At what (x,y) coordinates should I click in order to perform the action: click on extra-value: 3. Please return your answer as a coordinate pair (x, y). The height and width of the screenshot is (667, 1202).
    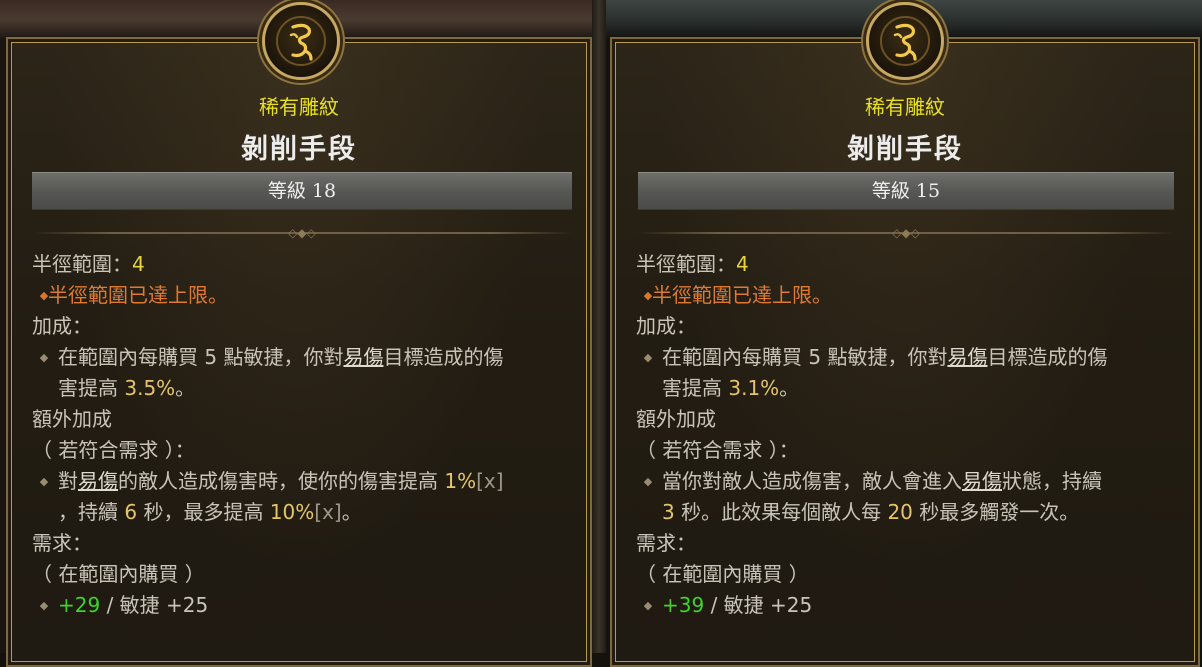
    Looking at the image, I should click on (668, 512).